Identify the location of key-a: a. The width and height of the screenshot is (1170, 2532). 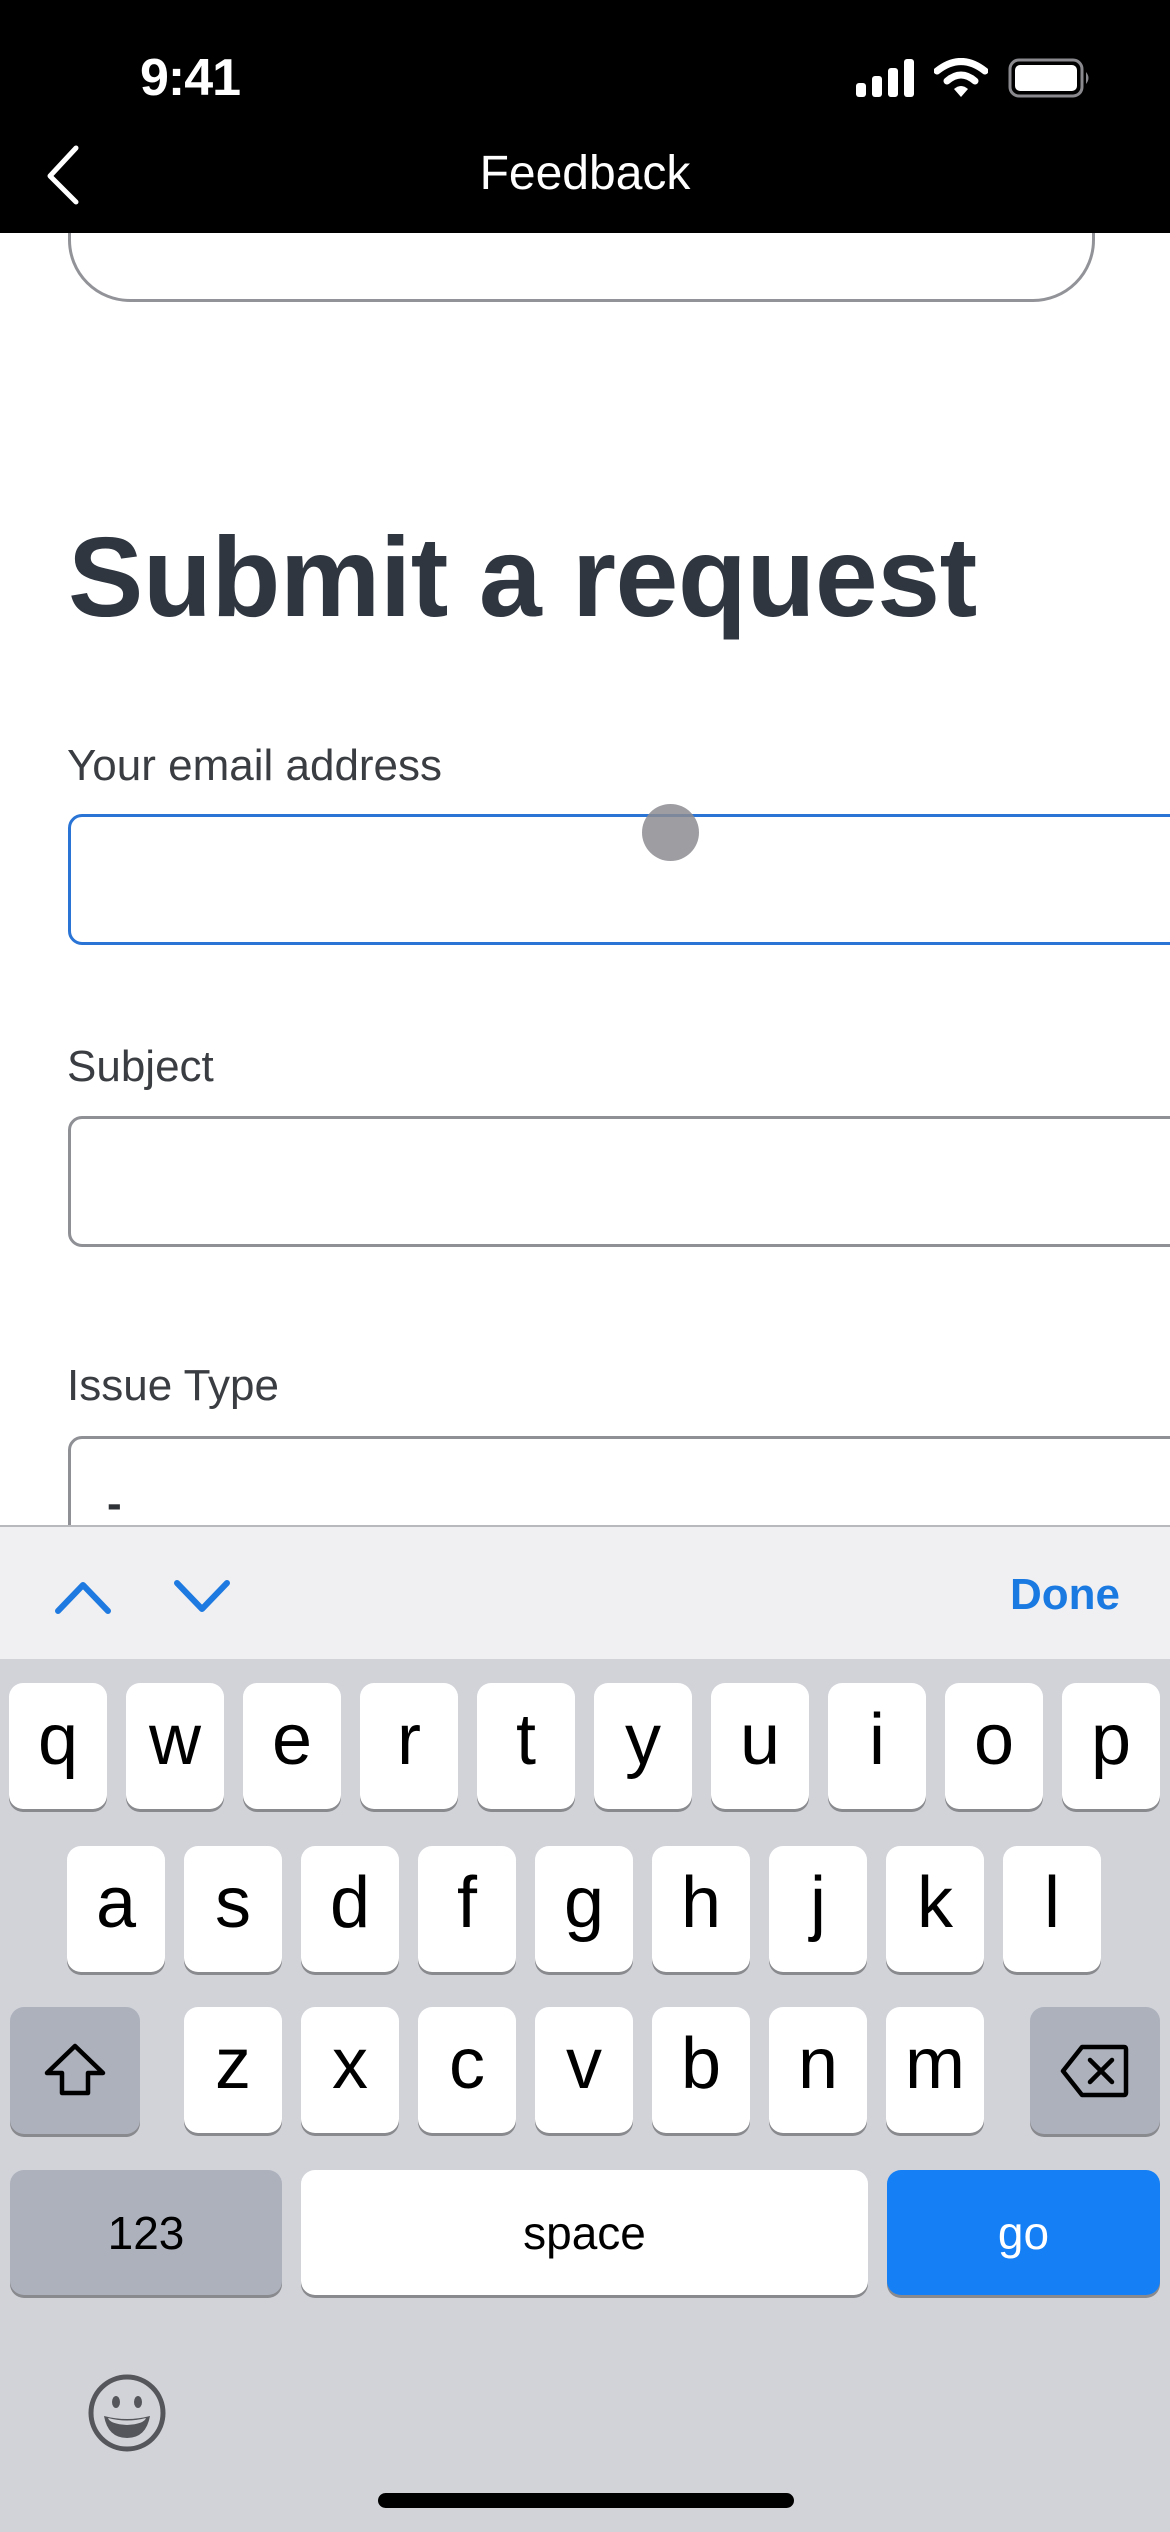
(116, 1909).